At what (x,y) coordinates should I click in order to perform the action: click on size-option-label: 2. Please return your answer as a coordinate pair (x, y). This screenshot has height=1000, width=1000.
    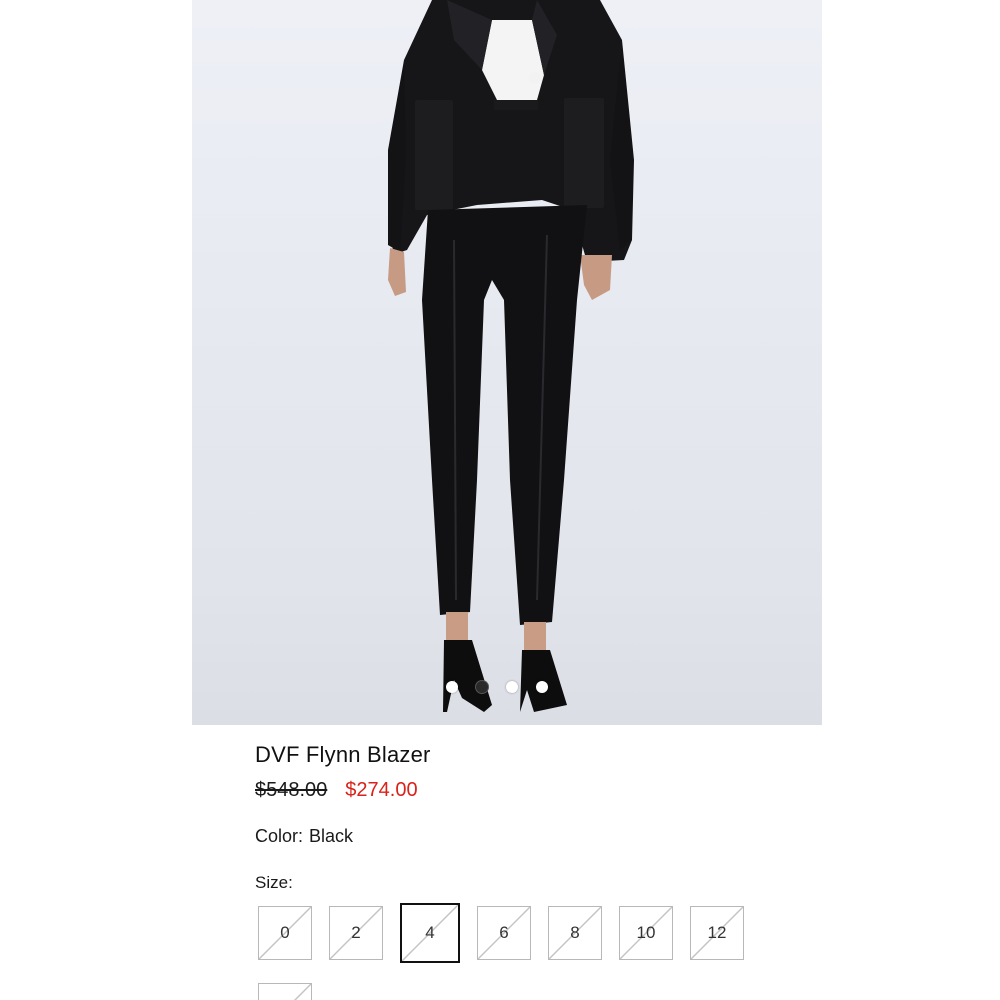
    Looking at the image, I should click on (356, 932).